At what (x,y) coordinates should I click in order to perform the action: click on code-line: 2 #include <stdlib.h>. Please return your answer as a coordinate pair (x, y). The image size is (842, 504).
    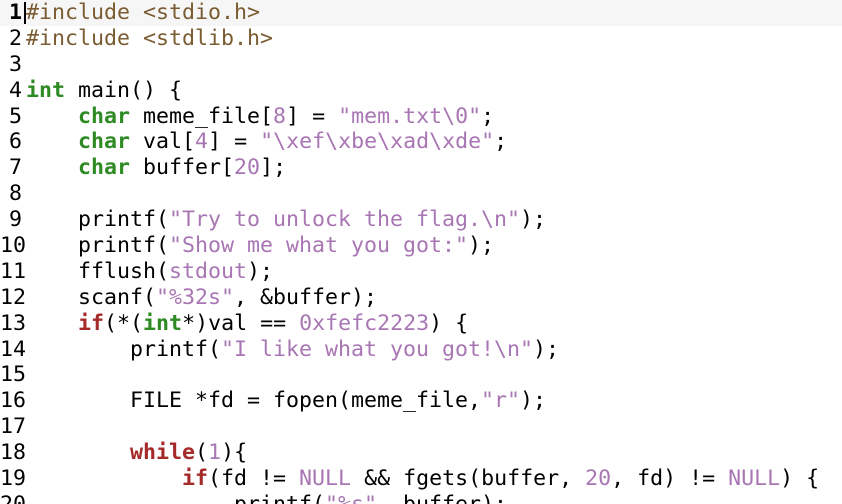
    Looking at the image, I should click on (421, 39).